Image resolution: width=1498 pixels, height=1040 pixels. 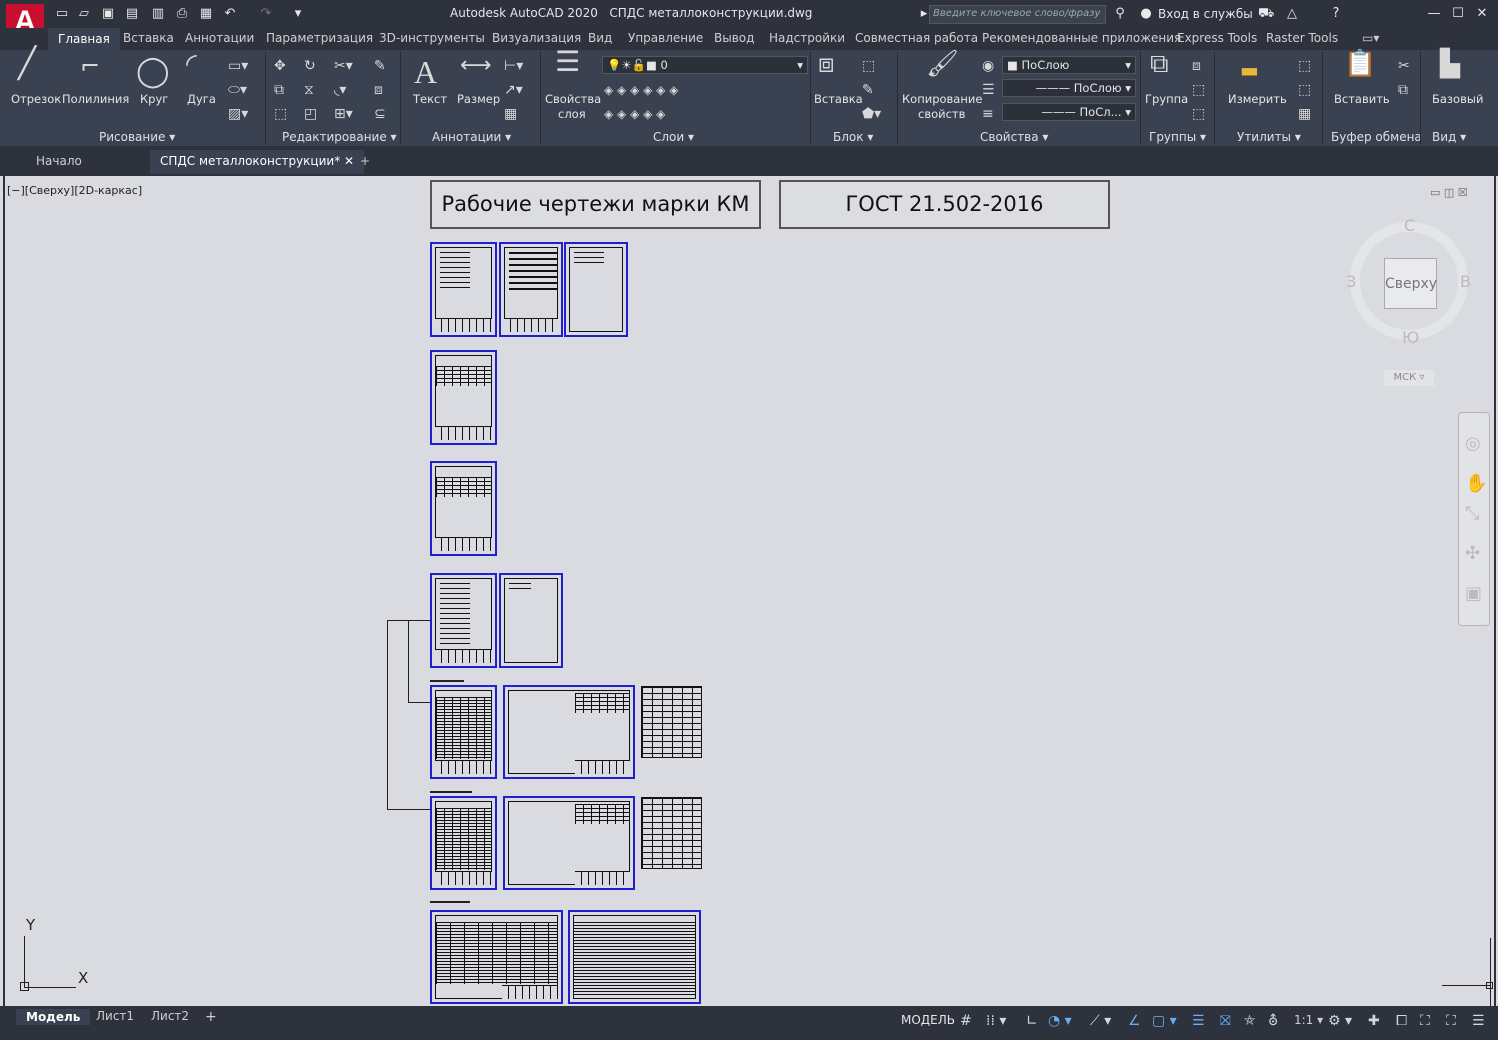 What do you see at coordinates (734, 38) in the screenshot?
I see `tab-output: Вывод` at bounding box center [734, 38].